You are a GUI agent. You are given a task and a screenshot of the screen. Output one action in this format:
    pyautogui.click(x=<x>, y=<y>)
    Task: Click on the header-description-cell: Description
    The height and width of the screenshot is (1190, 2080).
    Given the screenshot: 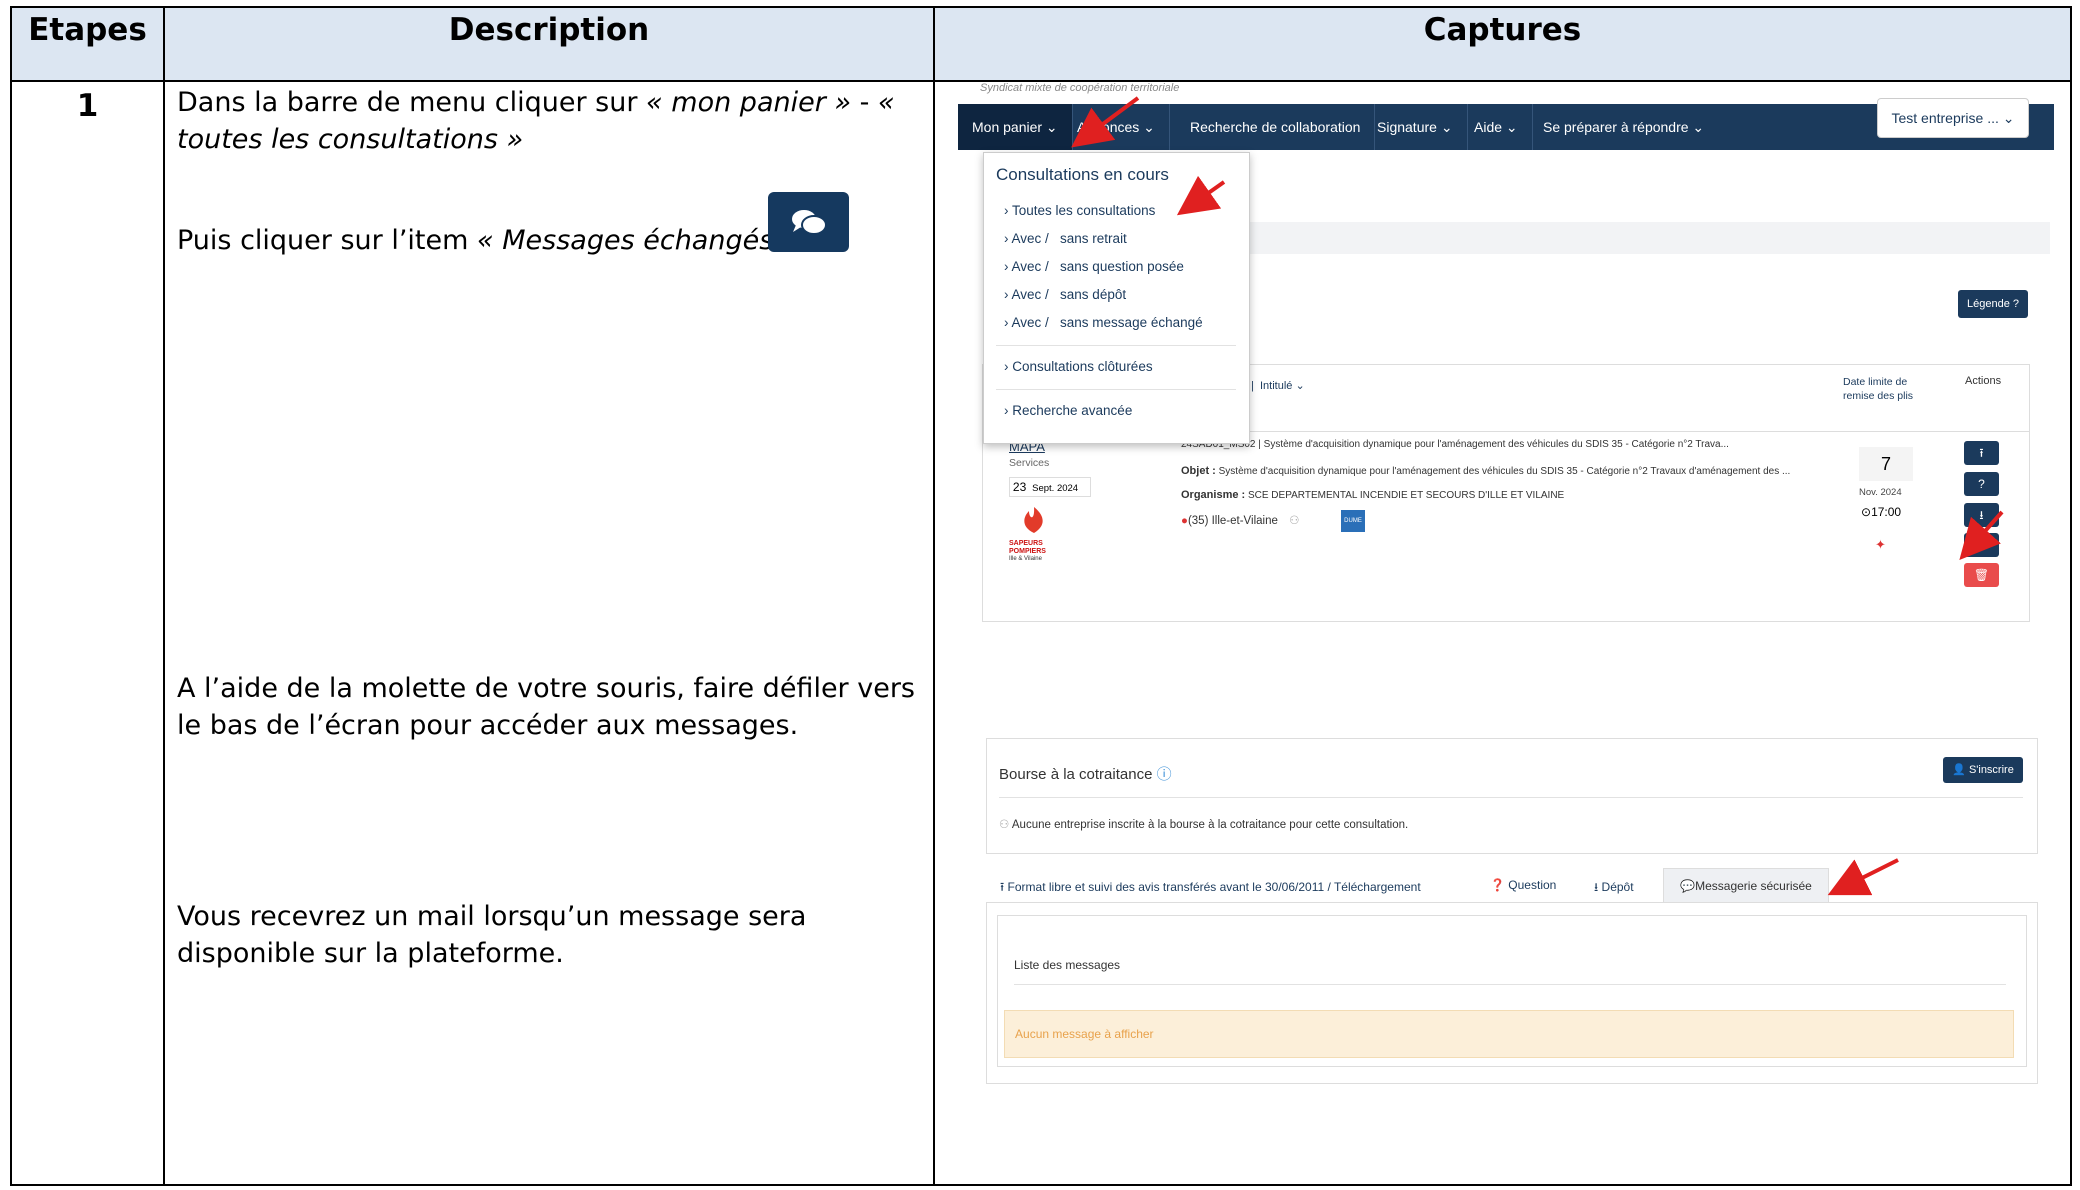 What is the action you would take?
    pyautogui.click(x=549, y=44)
    